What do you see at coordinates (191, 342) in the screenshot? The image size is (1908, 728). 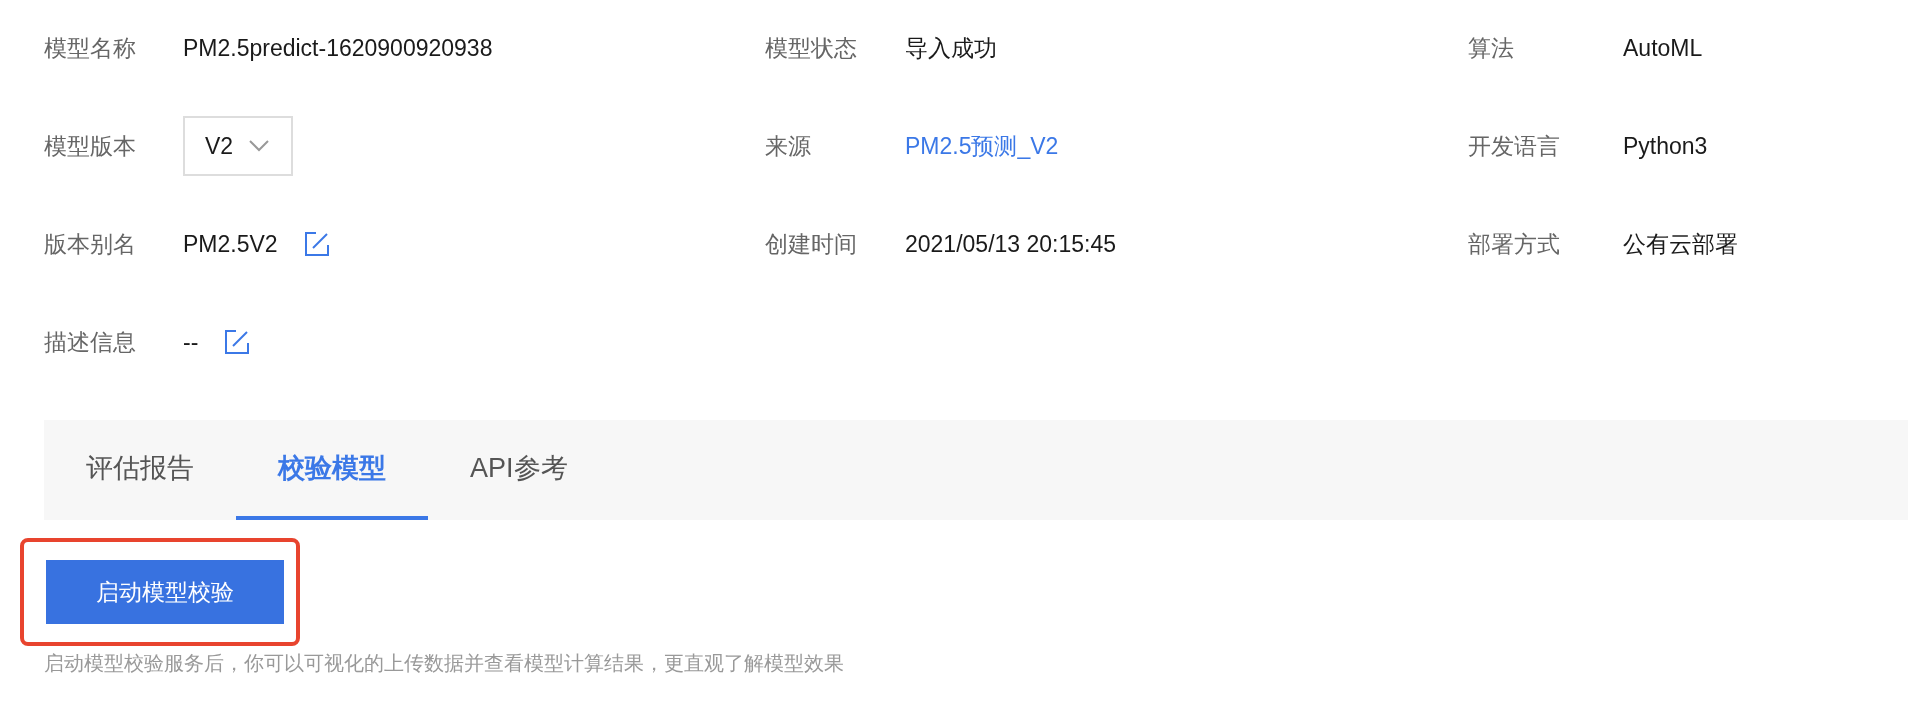 I see `field-value: --` at bounding box center [191, 342].